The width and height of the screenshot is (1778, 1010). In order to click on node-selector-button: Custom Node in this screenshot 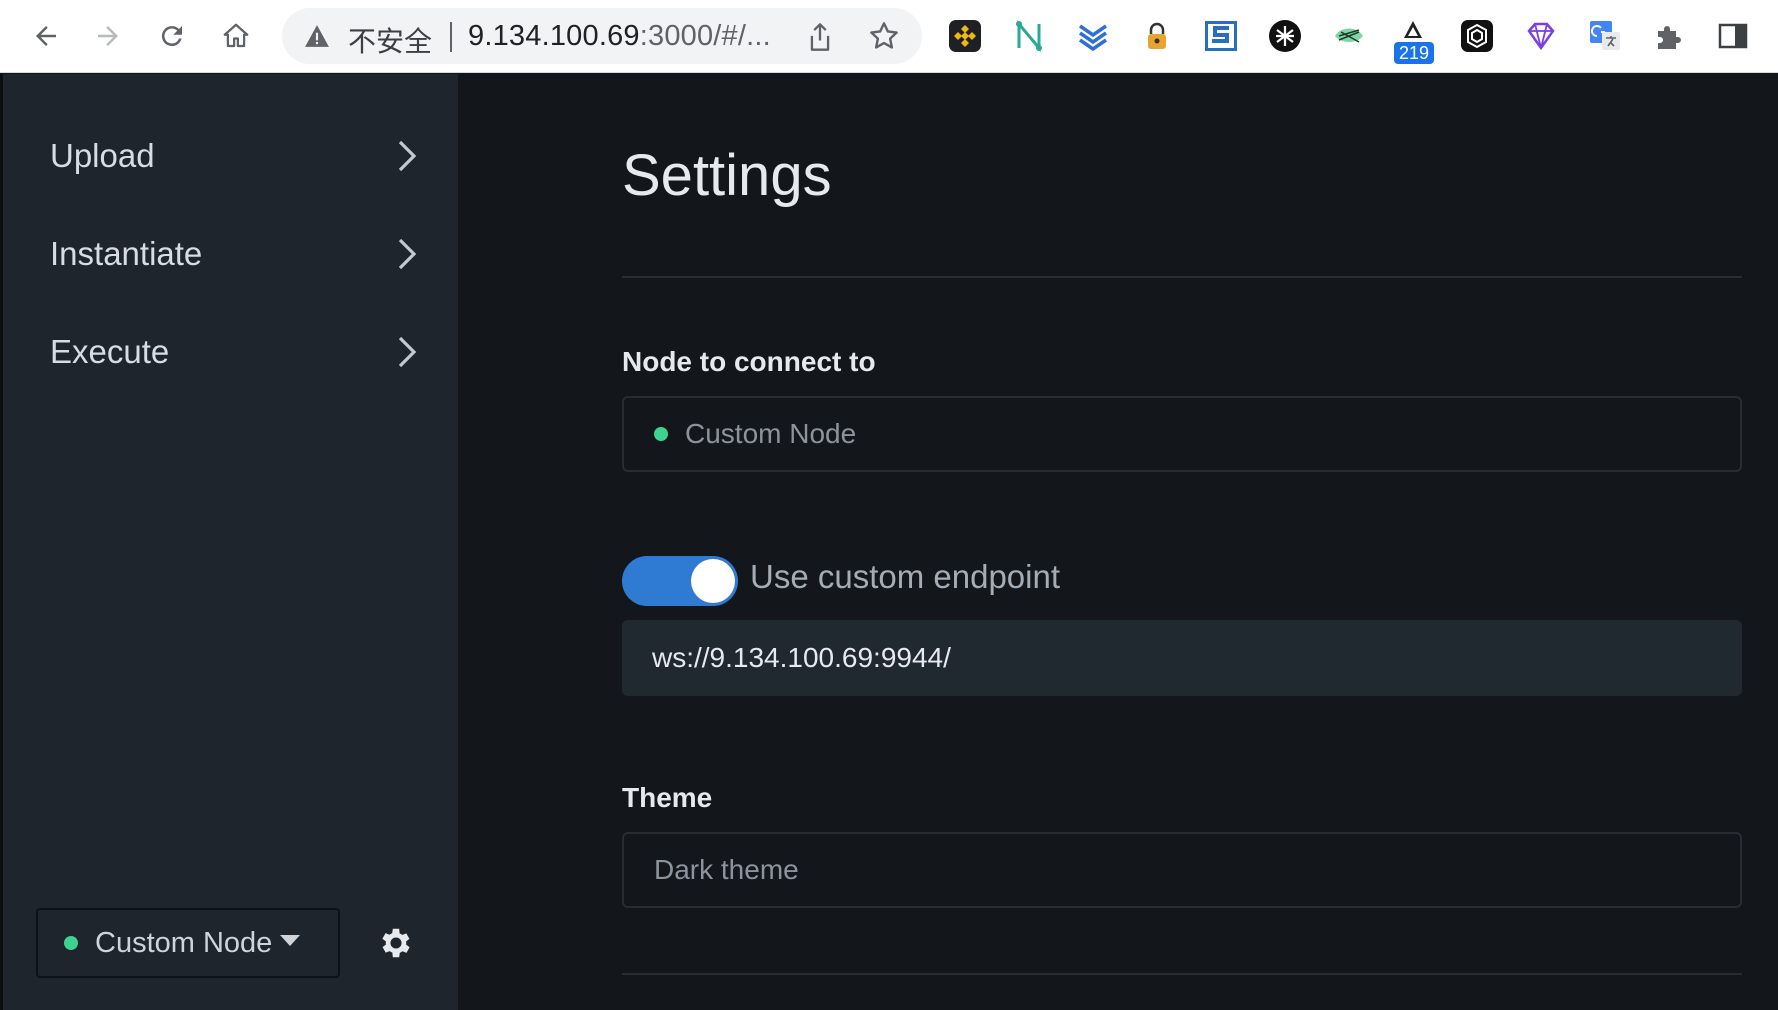, I will do `click(188, 943)`.